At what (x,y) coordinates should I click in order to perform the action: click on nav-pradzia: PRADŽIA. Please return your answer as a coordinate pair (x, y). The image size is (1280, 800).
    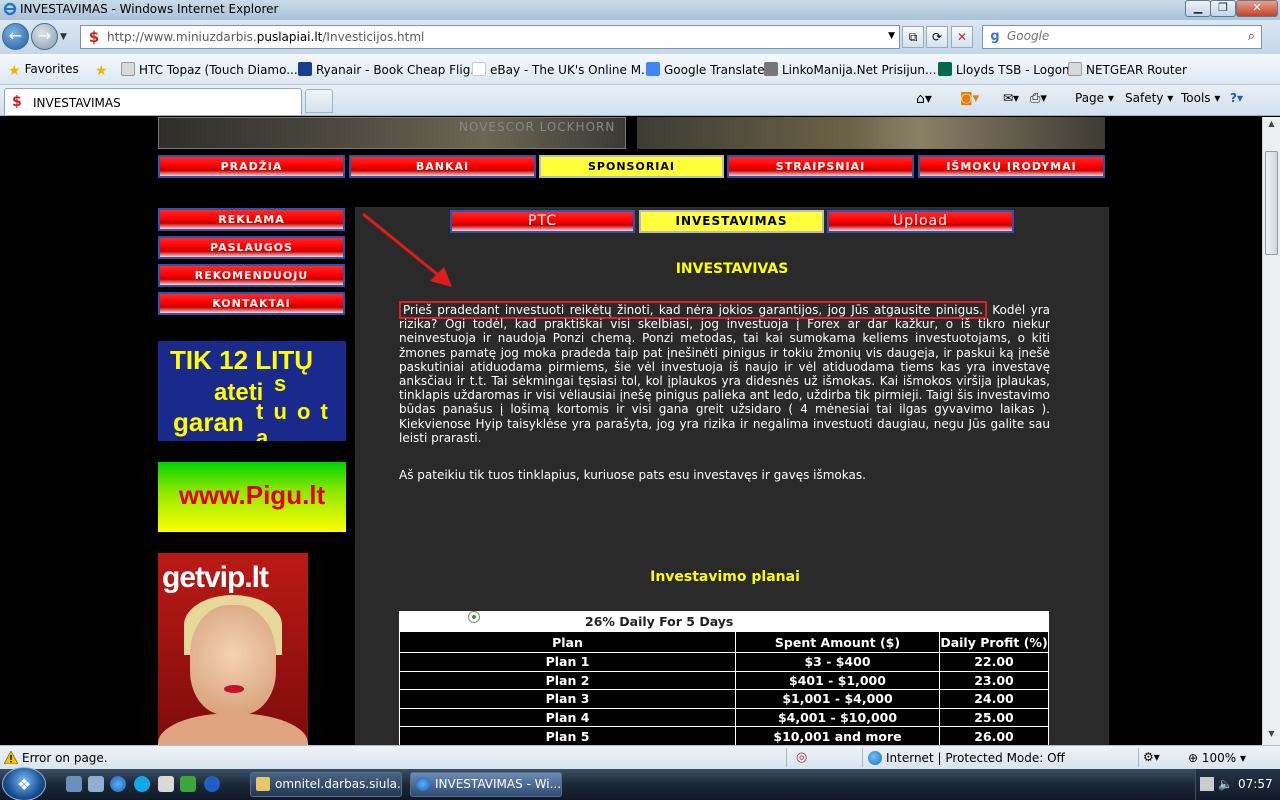
    Looking at the image, I should click on (251, 166).